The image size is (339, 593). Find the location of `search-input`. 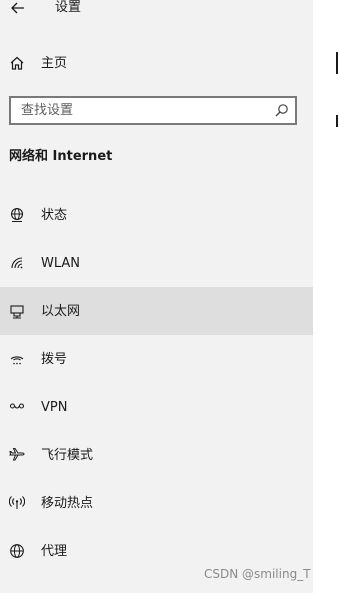

search-input is located at coordinates (141, 110).